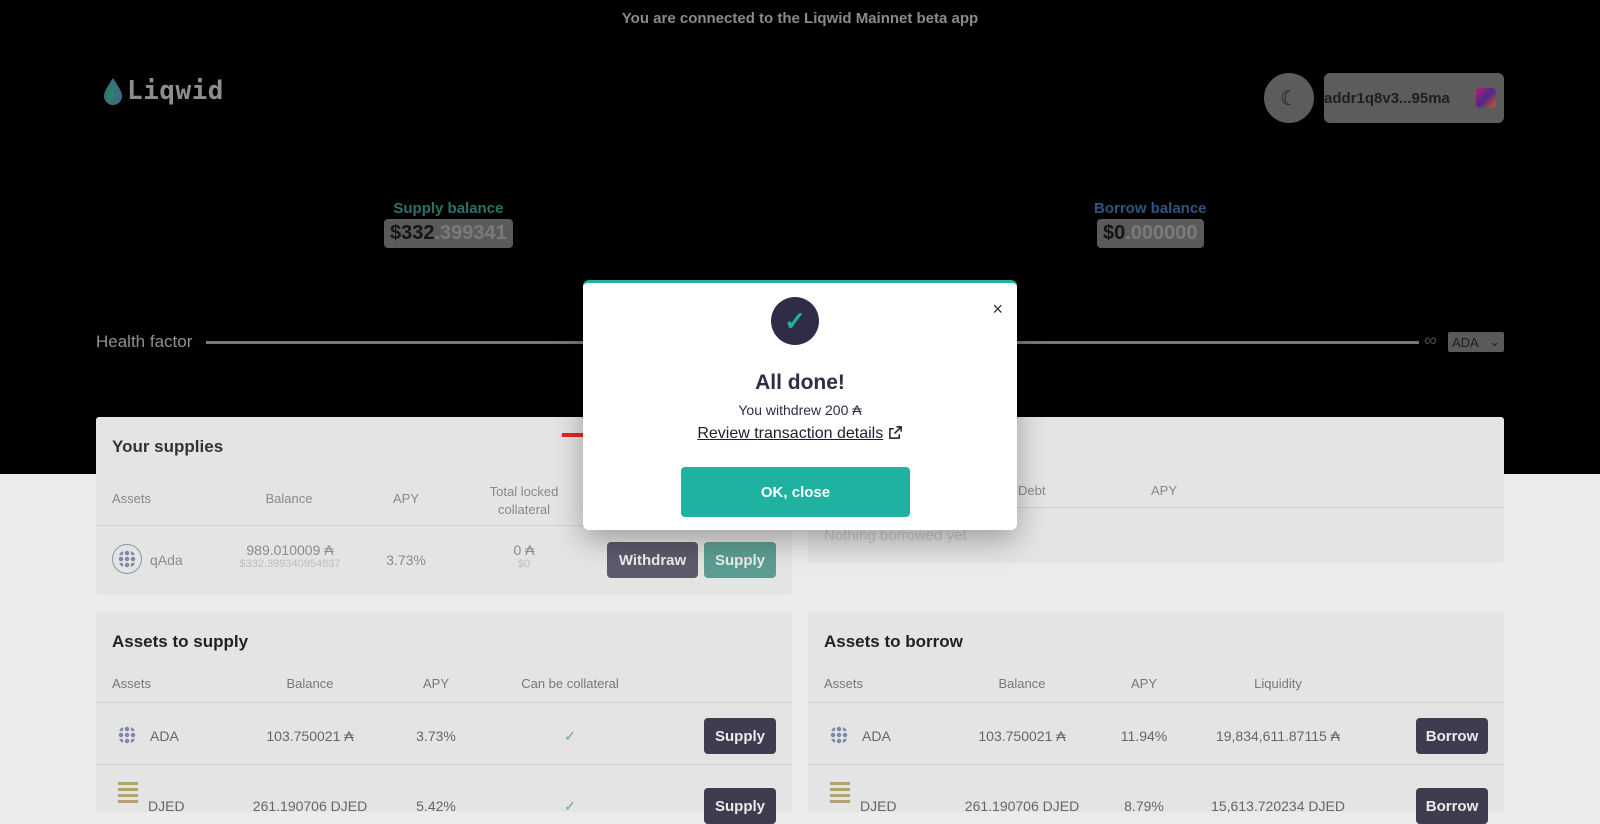 This screenshot has width=1600, height=824. I want to click on health-factor-value: ∞, so click(1430, 340).